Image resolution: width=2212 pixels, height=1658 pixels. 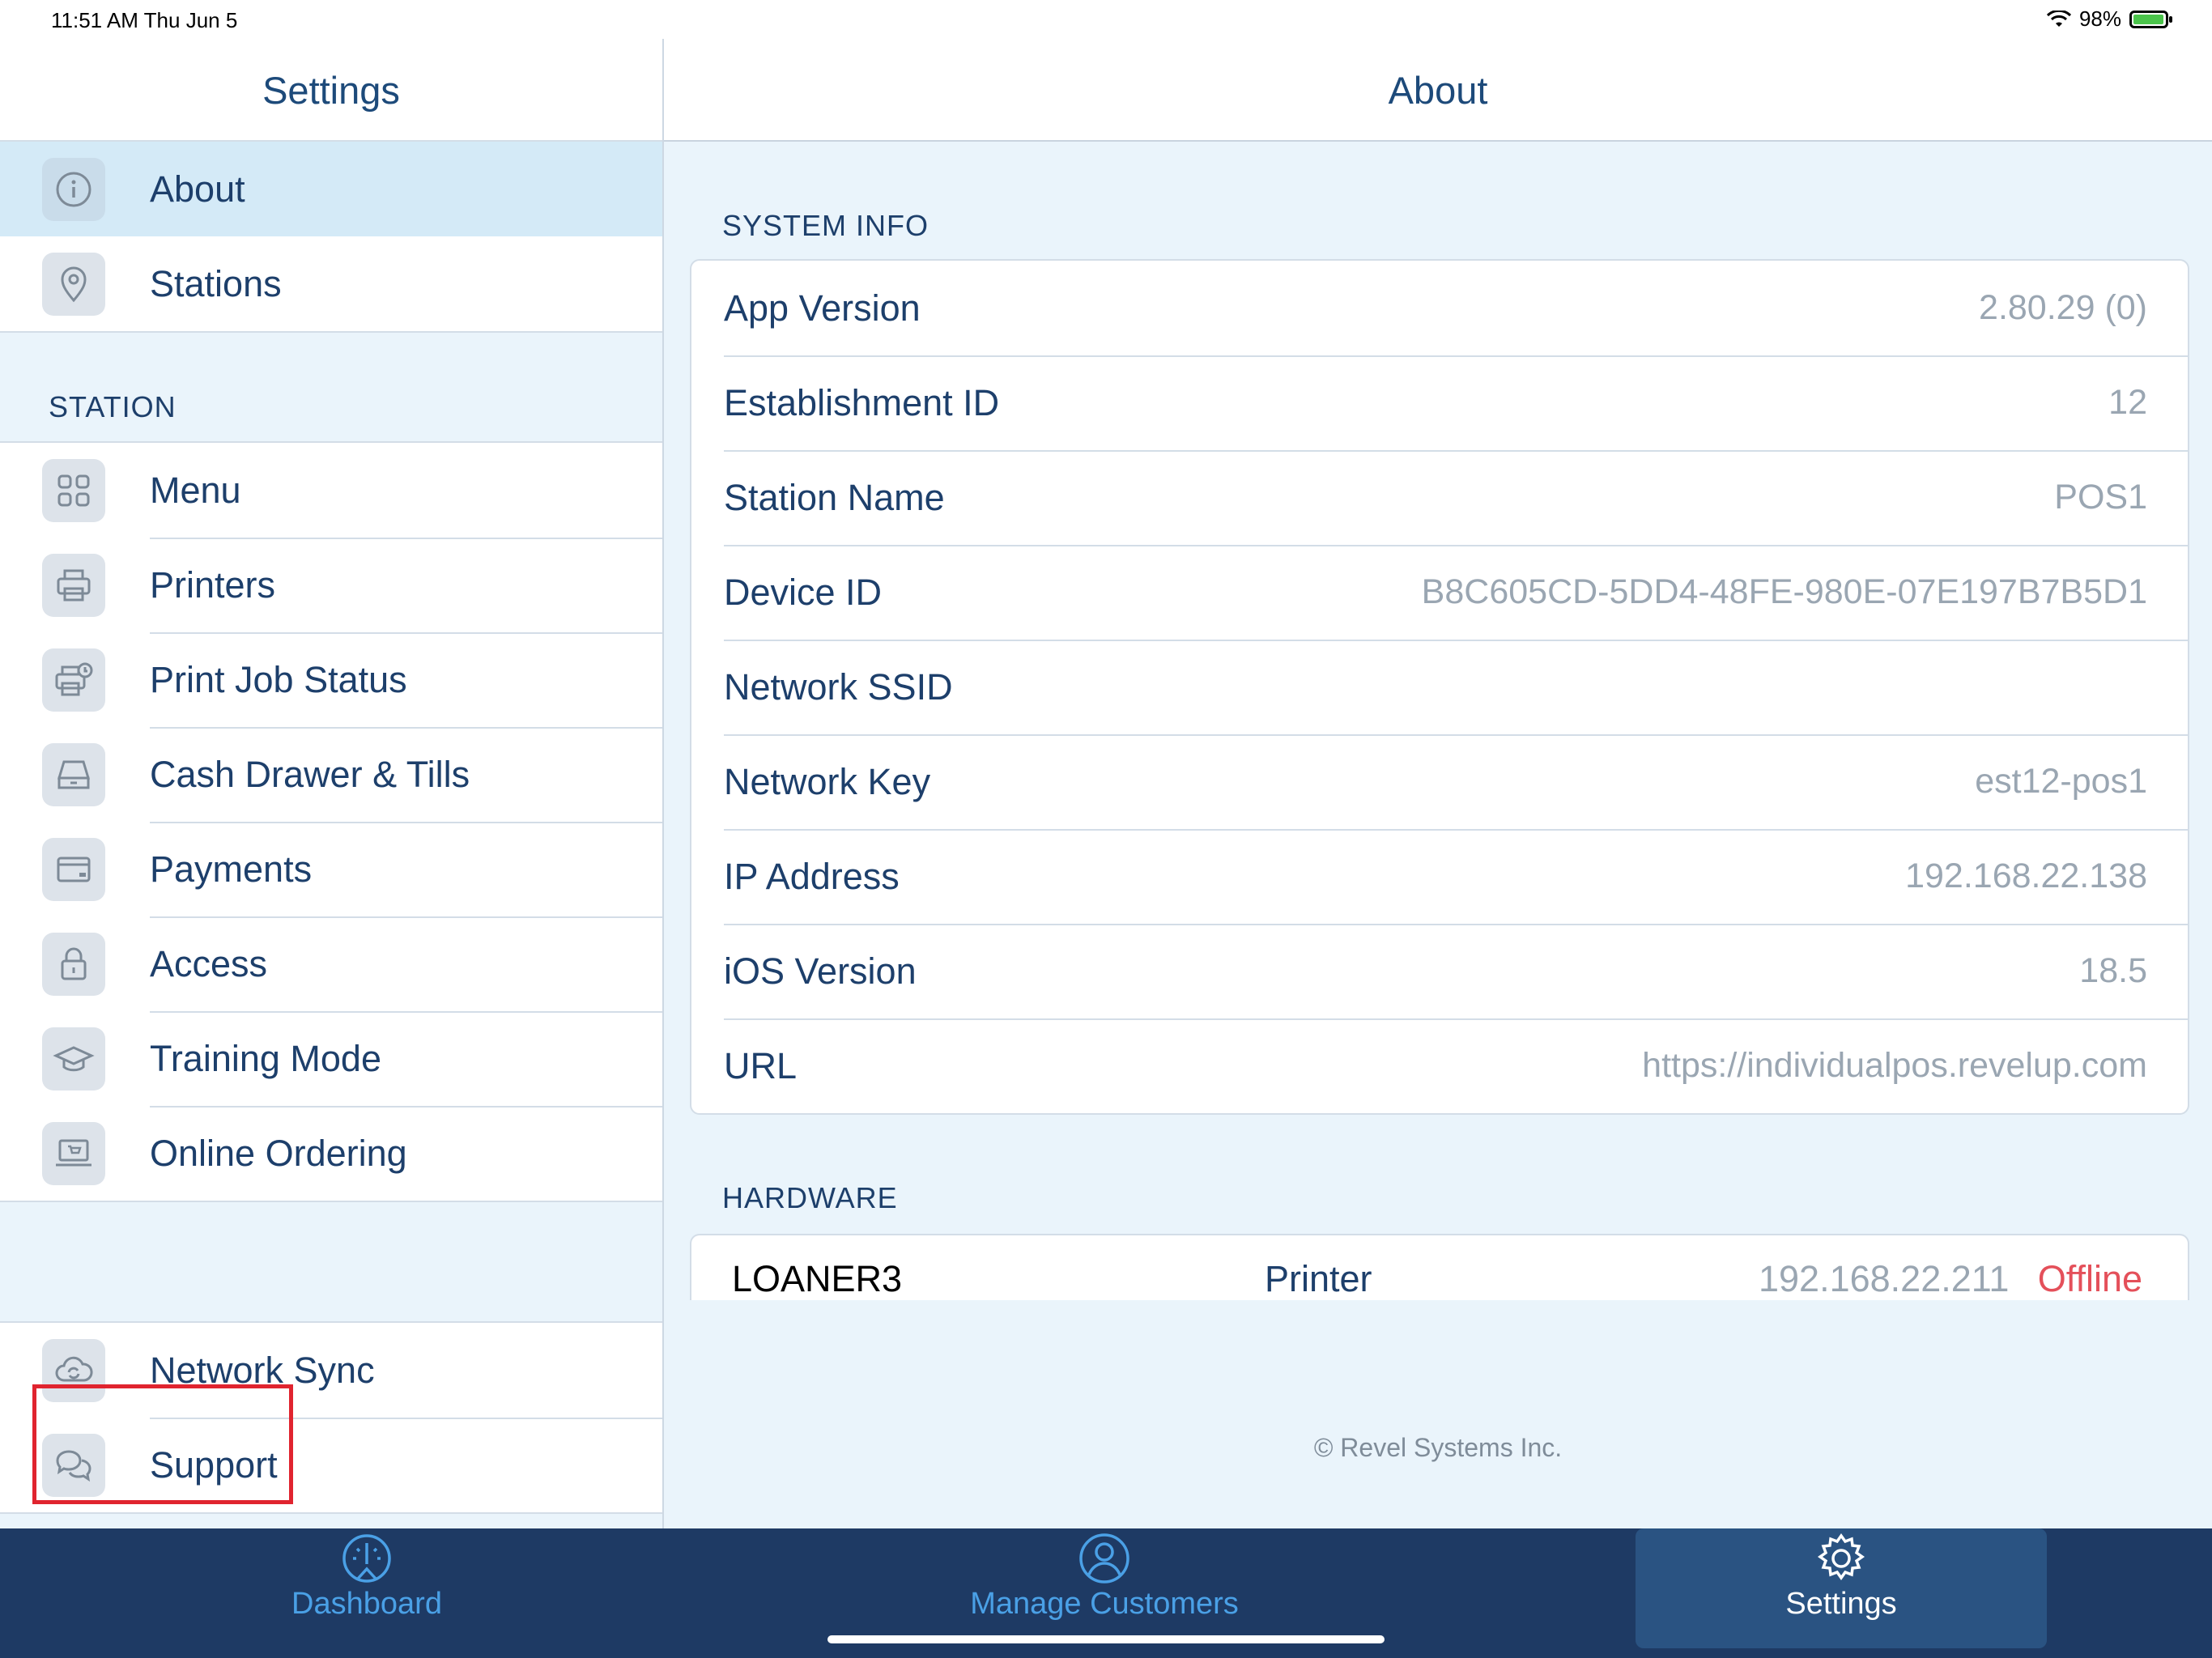 I want to click on info-row-ip-address: IP Address 192.168.22.138, so click(x=1439, y=876).